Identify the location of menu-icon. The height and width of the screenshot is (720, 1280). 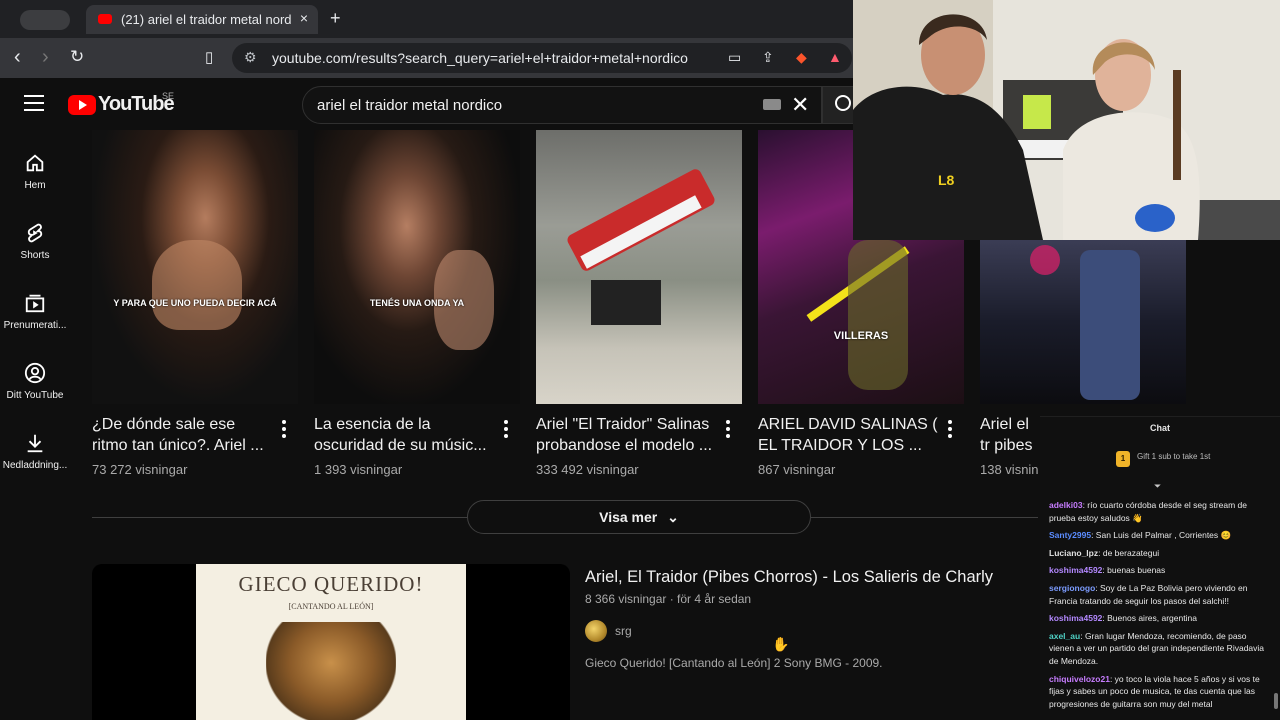
(34, 103).